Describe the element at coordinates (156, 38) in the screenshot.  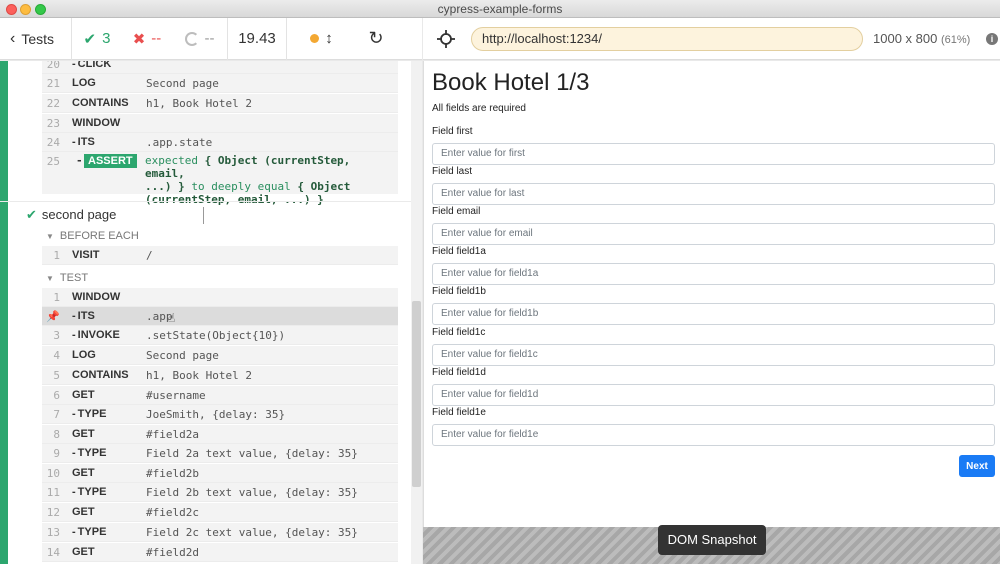
I see `failed-value: --` at that location.